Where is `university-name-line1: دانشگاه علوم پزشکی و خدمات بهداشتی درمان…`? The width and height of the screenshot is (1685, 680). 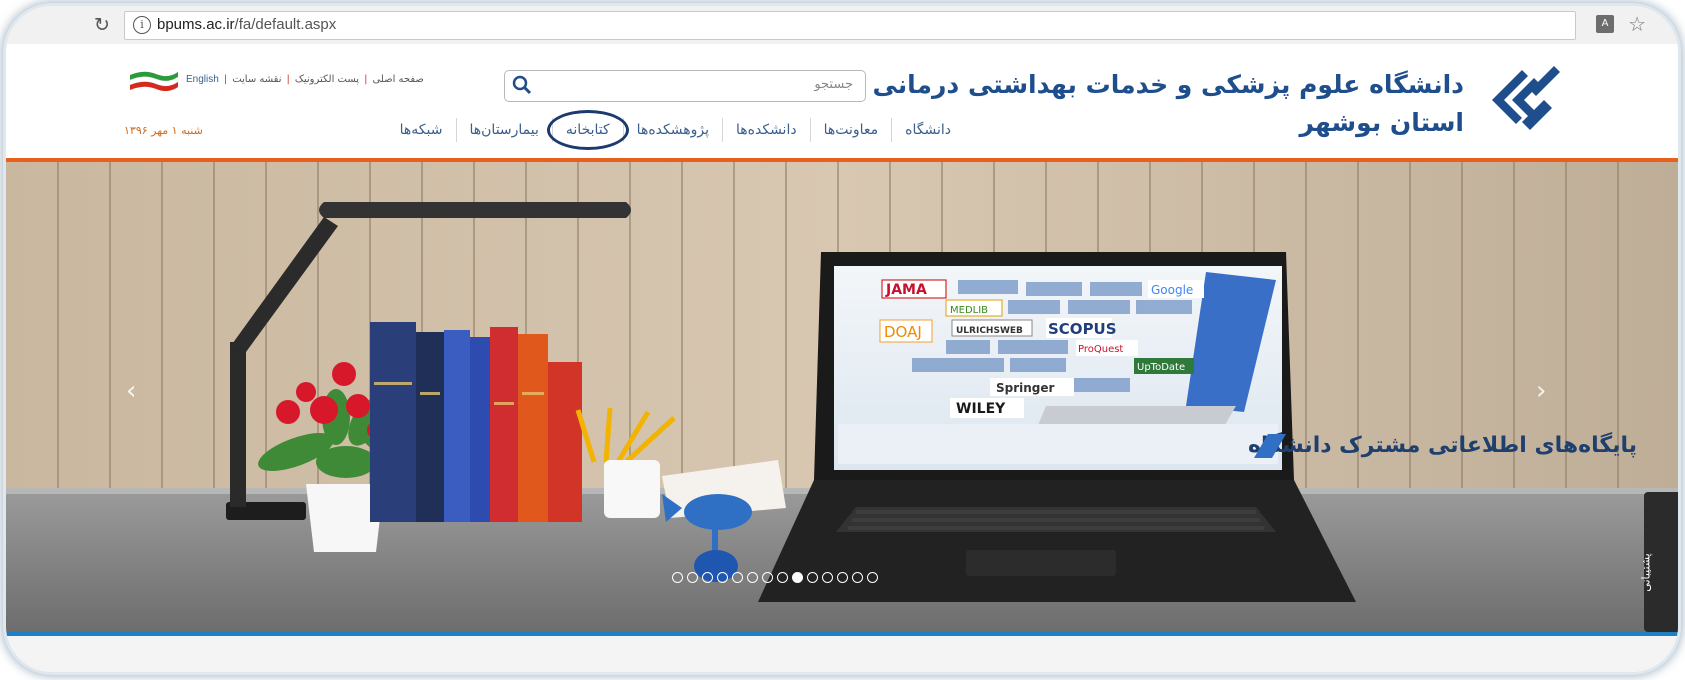
university-name-line1: دانشگاه علوم پزشکی و خدمات بهداشتی درمان… is located at coordinates (1168, 84).